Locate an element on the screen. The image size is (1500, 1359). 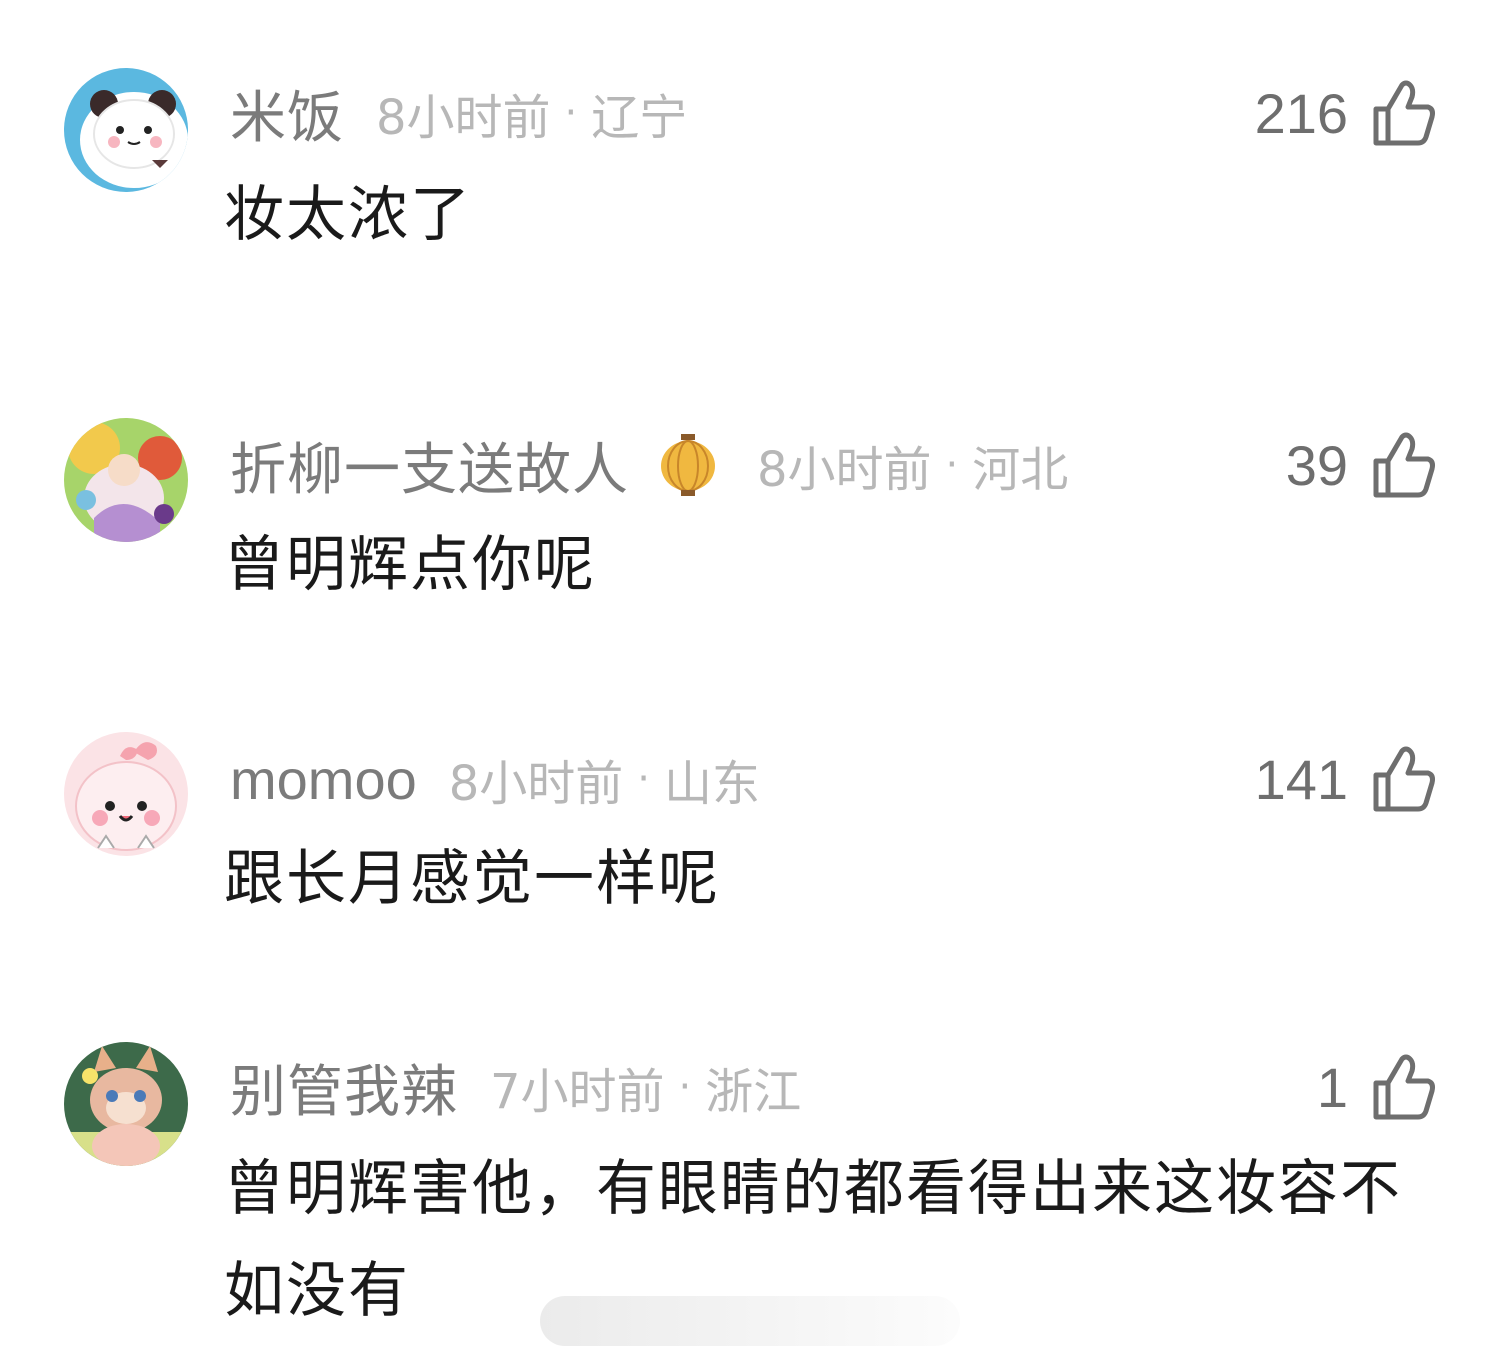
region-label: 辽宁 is located at coordinates (639, 118).